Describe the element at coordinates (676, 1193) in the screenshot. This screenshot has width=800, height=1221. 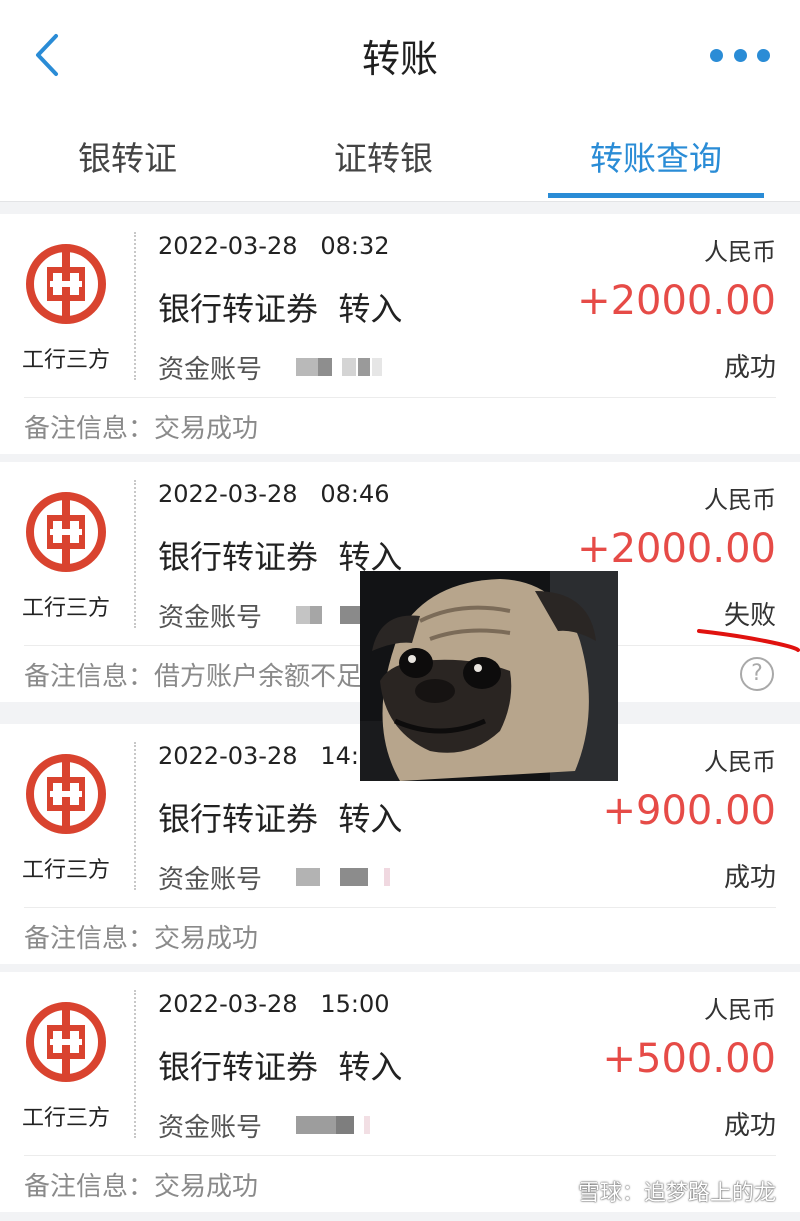
I see `watermark: 雪球：追梦路上的龙` at that location.